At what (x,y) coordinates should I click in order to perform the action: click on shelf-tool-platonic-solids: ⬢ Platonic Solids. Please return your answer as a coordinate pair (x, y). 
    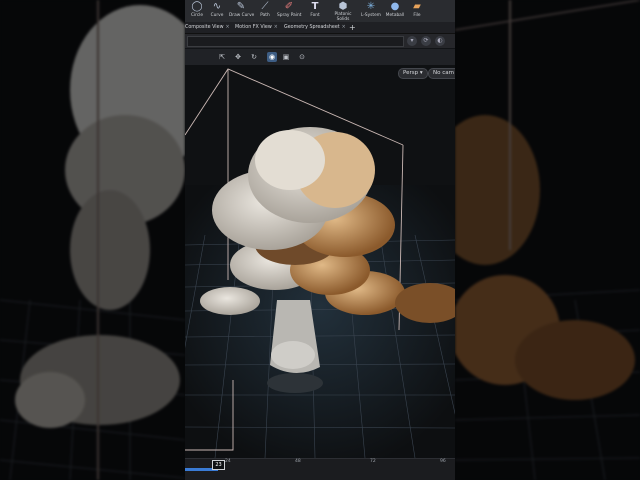
    Looking at the image, I should click on (343, 11).